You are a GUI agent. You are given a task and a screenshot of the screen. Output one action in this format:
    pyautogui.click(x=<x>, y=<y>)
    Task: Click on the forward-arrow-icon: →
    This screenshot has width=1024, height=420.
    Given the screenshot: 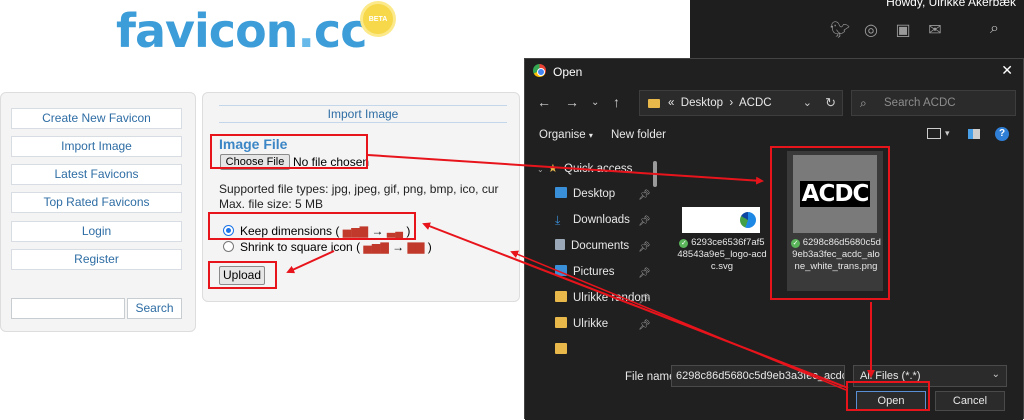 What is the action you would take?
    pyautogui.click(x=572, y=102)
    